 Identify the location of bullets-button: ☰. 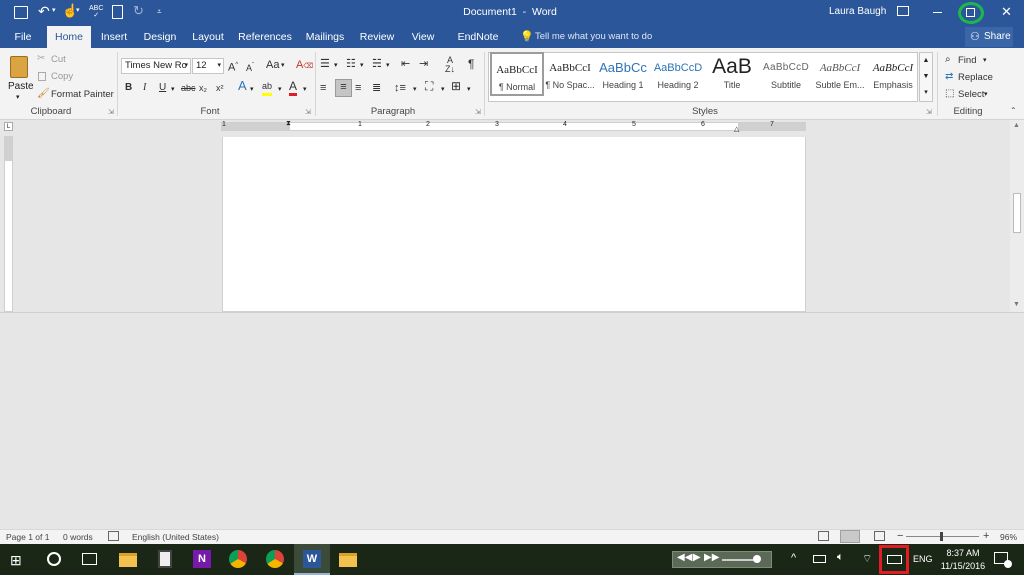
(325, 64).